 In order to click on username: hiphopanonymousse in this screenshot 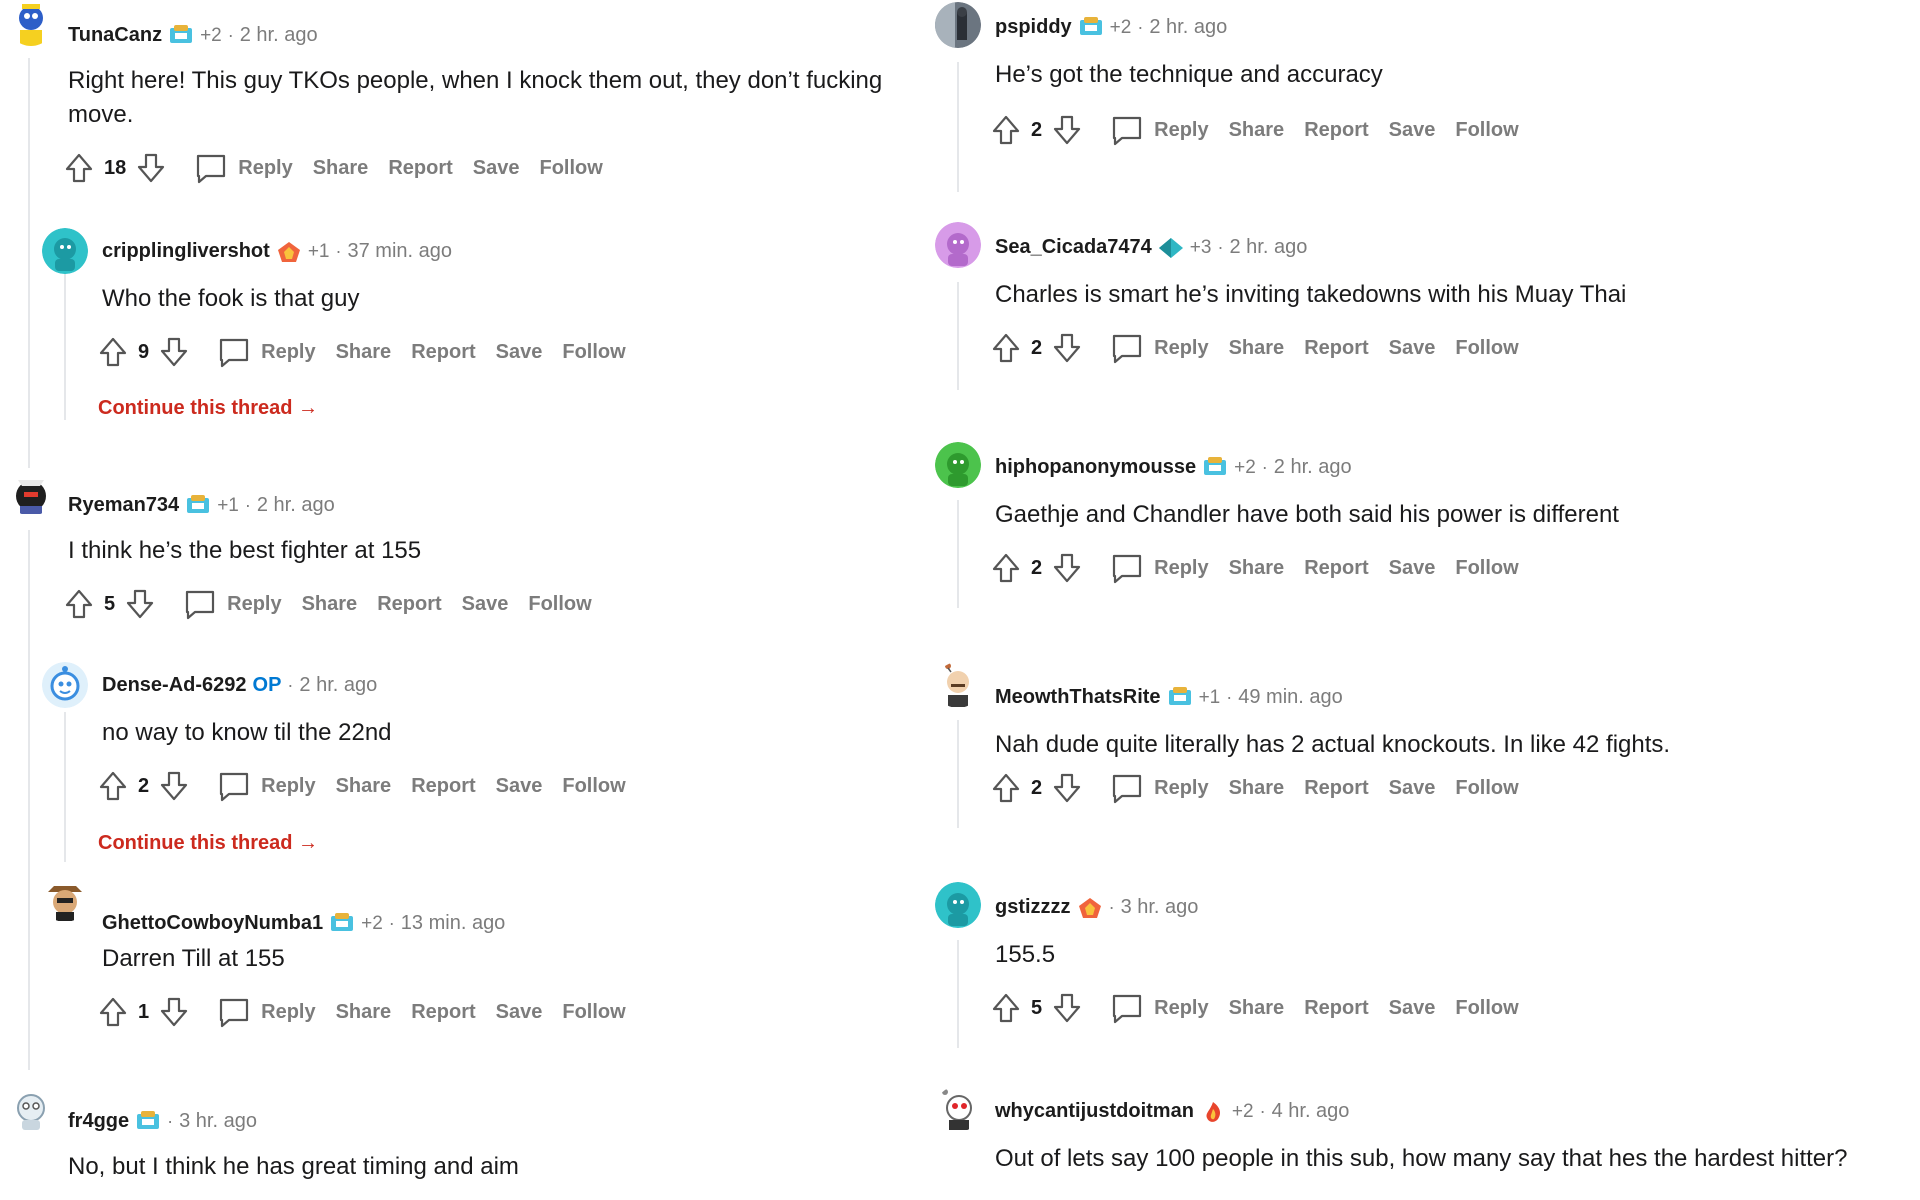, I will do `click(1095, 467)`.